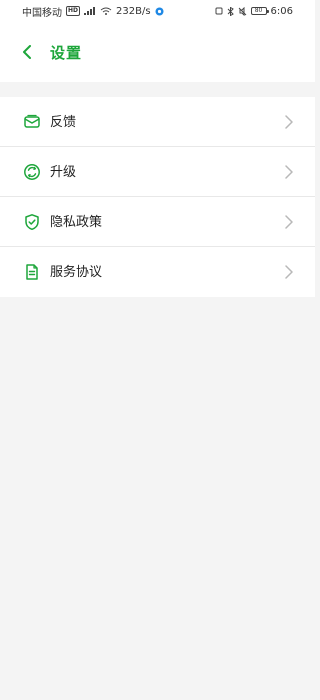  I want to click on app-notification-icon, so click(159, 11).